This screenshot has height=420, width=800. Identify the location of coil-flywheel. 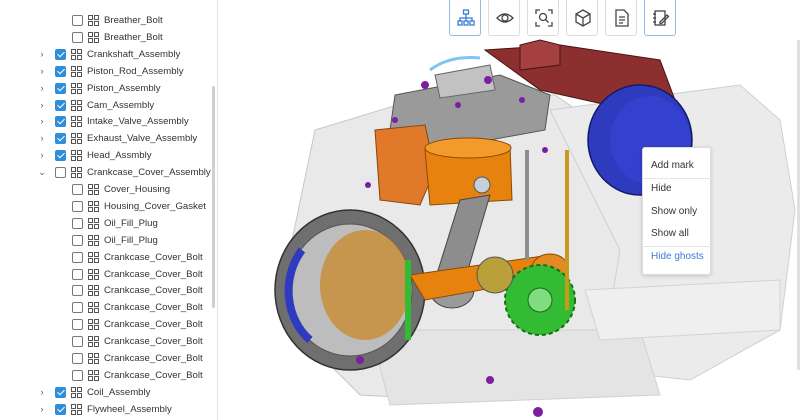
(350, 290).